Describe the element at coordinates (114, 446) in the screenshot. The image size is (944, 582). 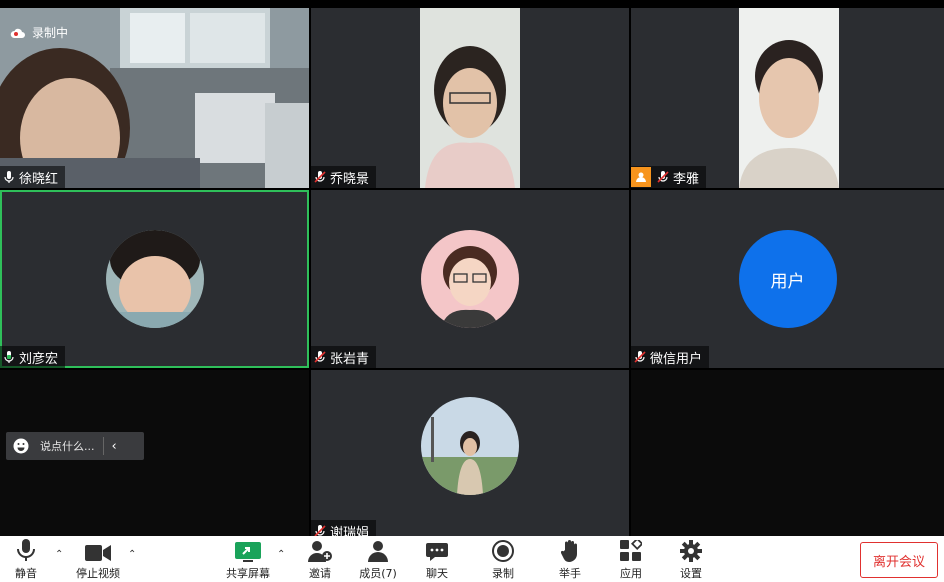
I see `chevron-left-icon: ‹` at that location.